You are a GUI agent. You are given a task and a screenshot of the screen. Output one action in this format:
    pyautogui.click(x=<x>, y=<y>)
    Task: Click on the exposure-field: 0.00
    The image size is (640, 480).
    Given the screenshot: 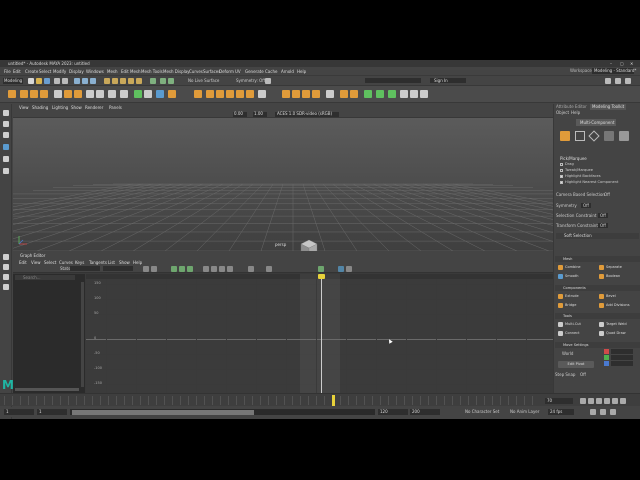 What is the action you would take?
    pyautogui.click(x=240, y=114)
    